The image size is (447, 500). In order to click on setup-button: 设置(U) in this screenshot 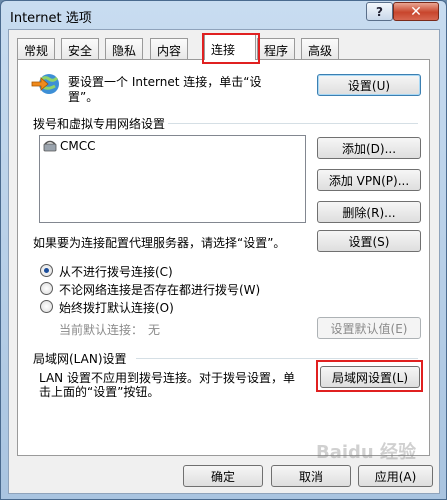, I will do `click(369, 85)`.